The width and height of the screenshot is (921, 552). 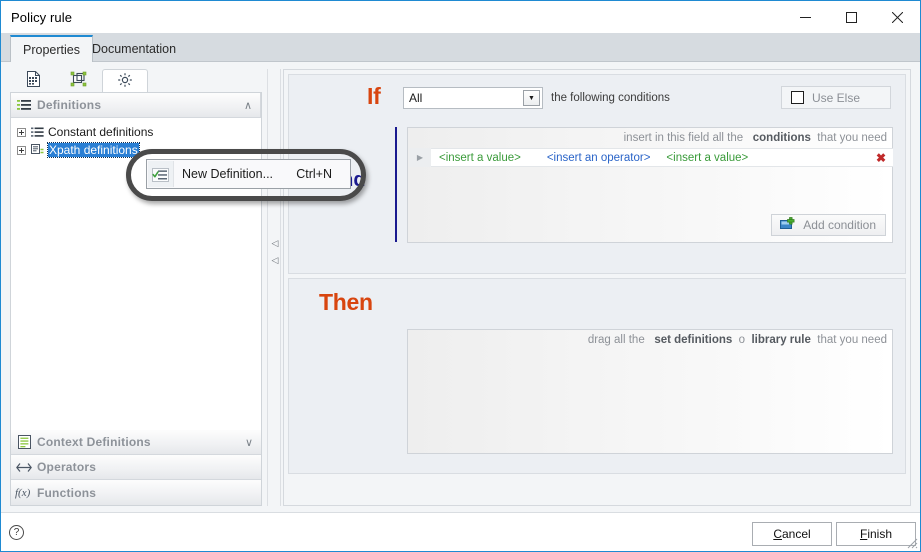 I want to click on collapse-left-arrow-icon-bottom: ◁, so click(x=275, y=260).